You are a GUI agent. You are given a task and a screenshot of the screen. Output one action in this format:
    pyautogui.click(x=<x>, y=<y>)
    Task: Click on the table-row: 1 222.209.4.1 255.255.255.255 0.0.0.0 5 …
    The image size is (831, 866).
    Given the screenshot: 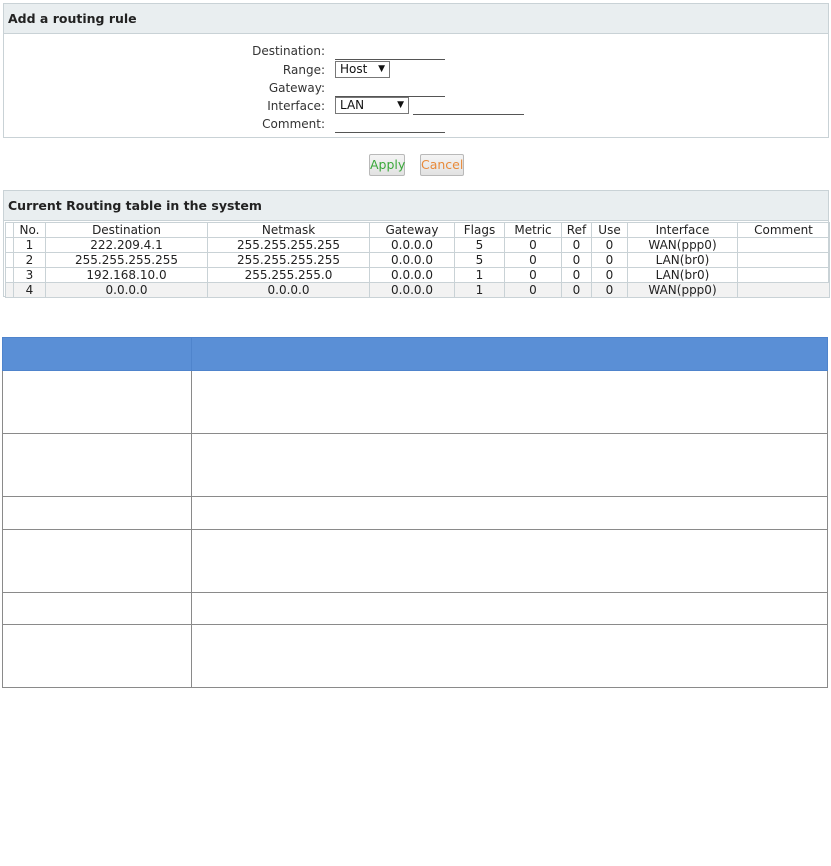 What is the action you would take?
    pyautogui.click(x=417, y=245)
    